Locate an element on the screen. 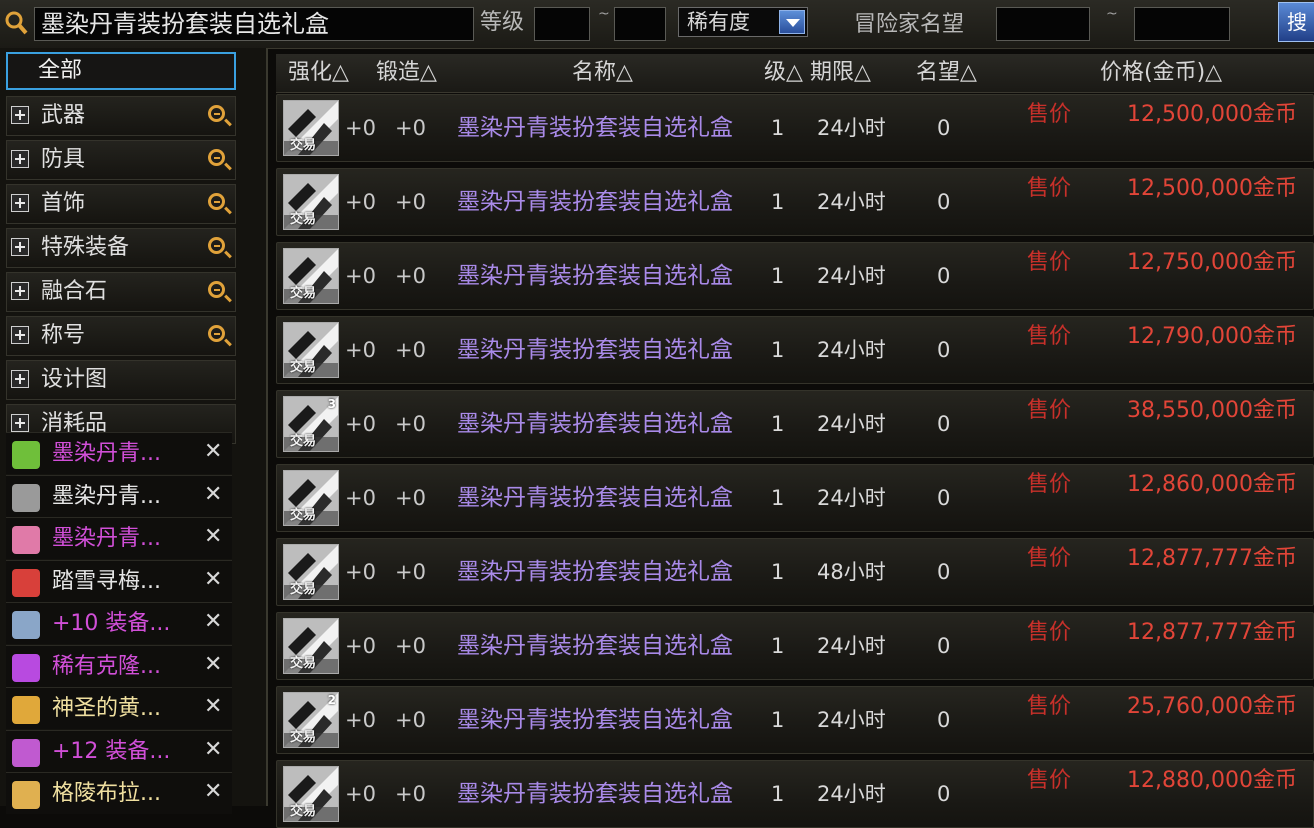 This screenshot has height=828, width=1314. rarity-dropdown: 稀有度 is located at coordinates (743, 22).